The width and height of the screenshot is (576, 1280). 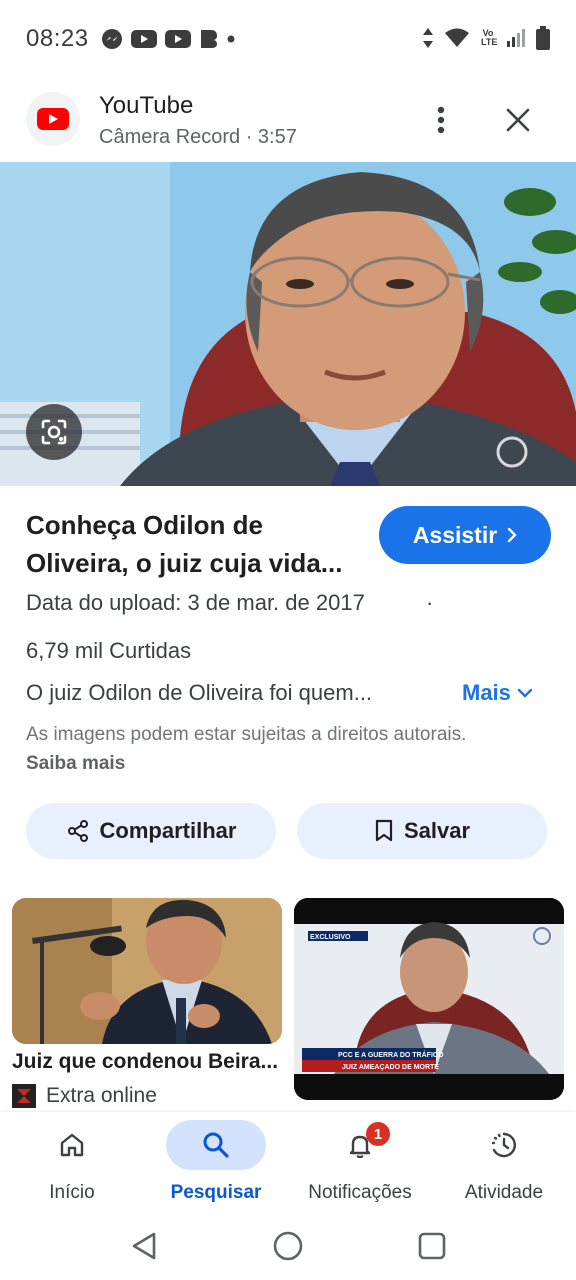 I want to click on likes-count: 6,79 mil Curtidas, so click(x=109, y=650).